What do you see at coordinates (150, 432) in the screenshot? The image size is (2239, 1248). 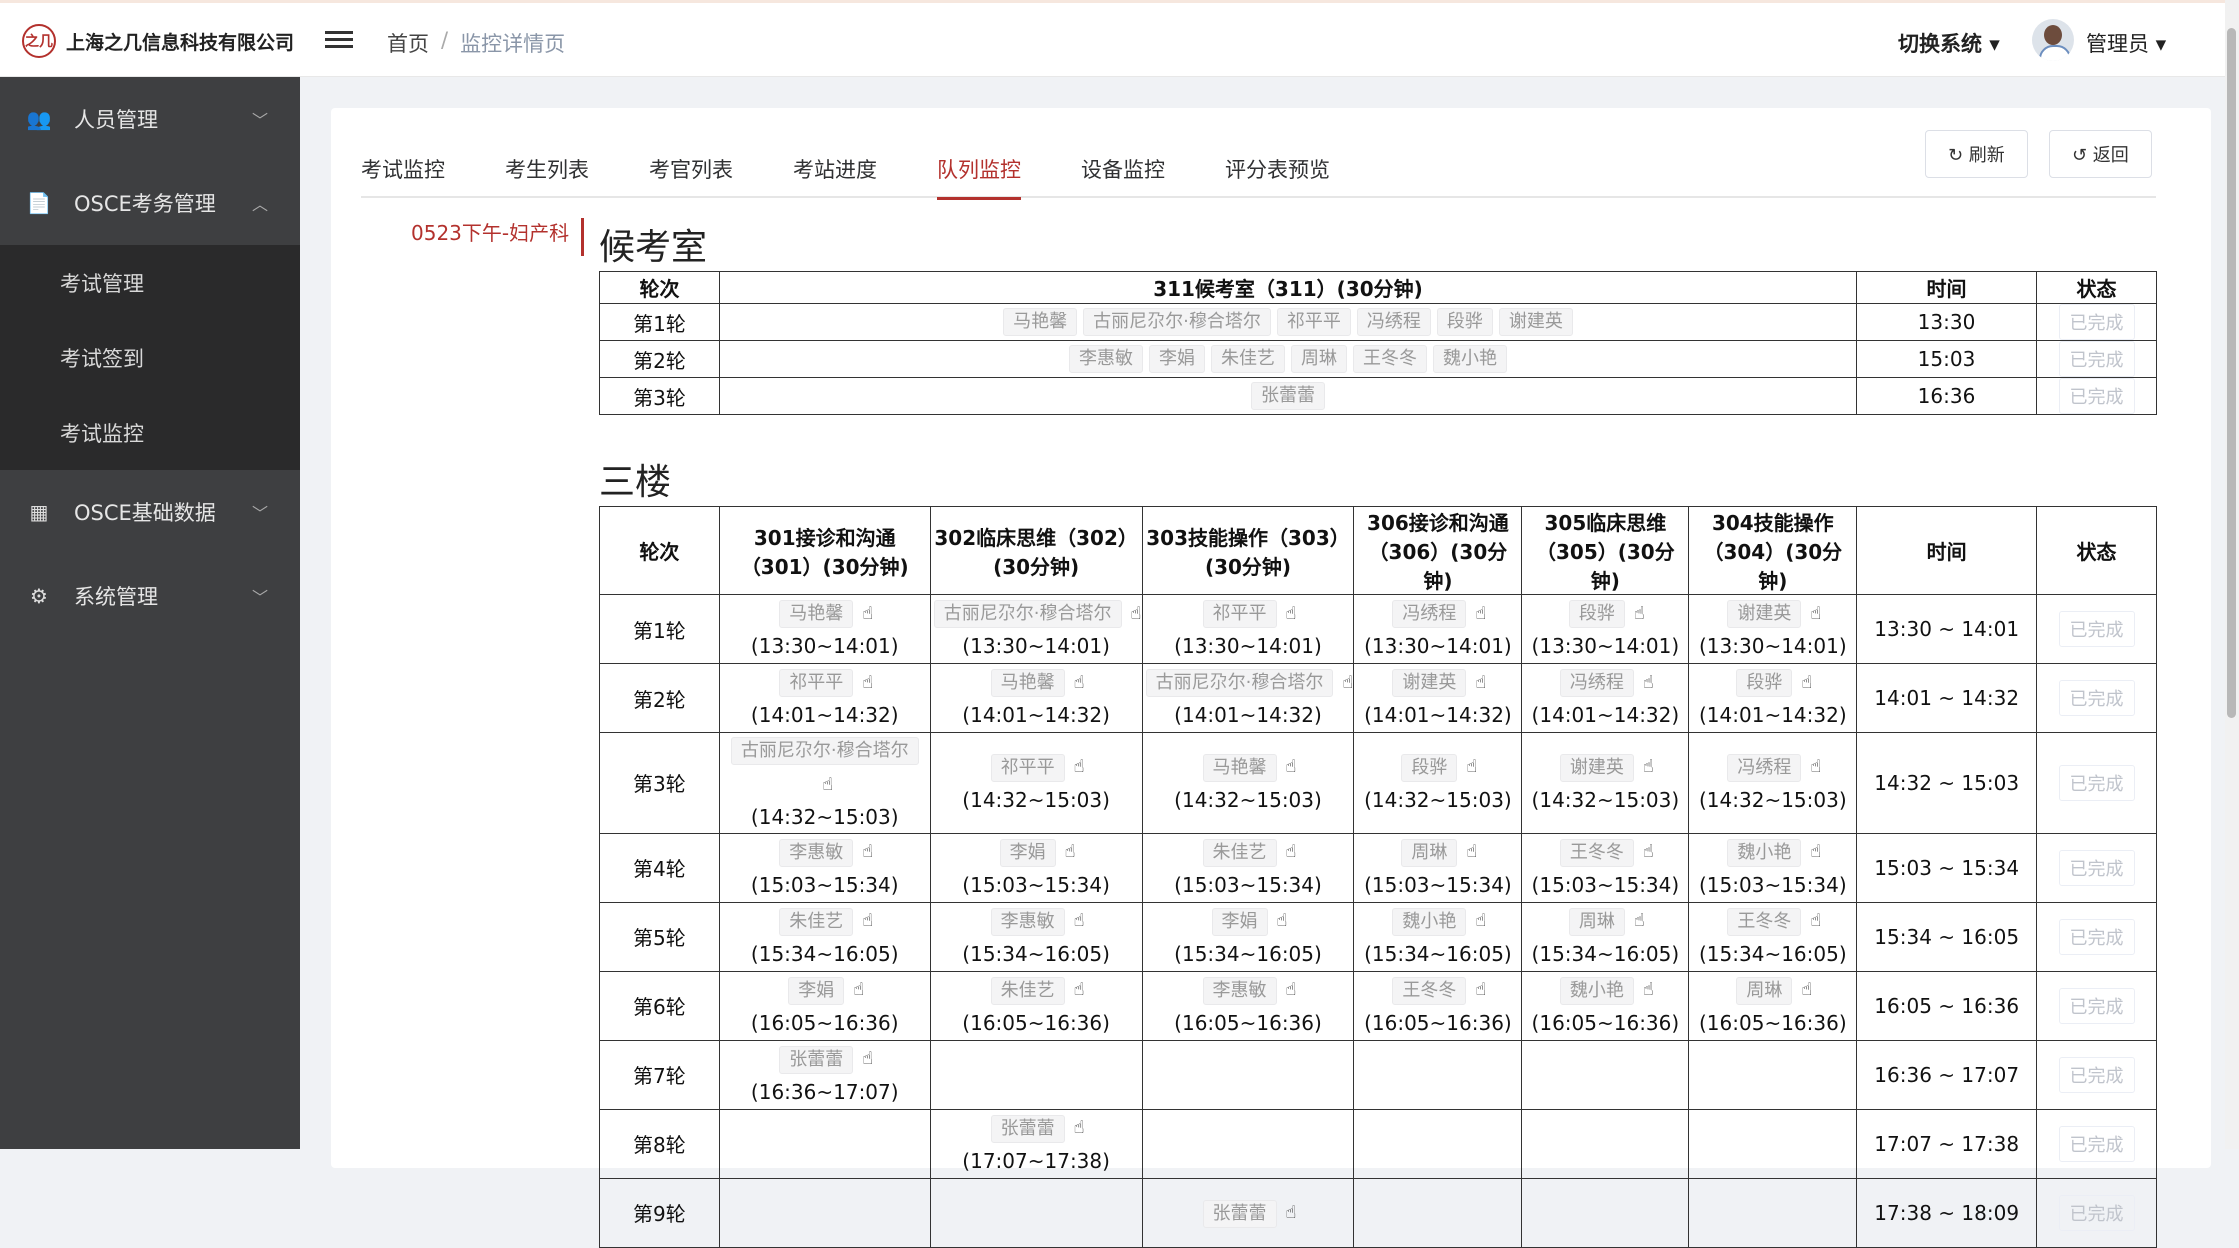 I see `sidebar-subitem-exam-monitor: 考试监控` at bounding box center [150, 432].